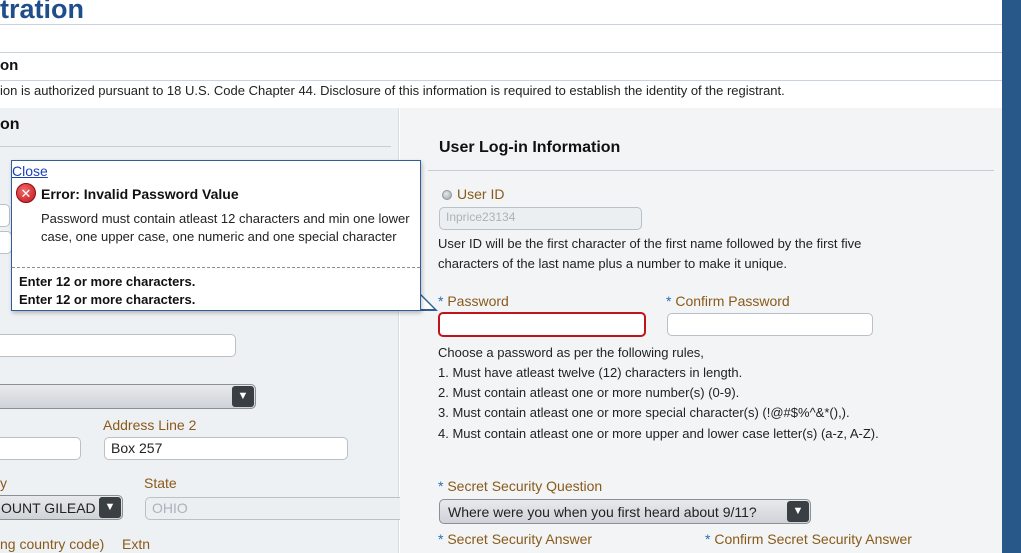  Describe the element at coordinates (40, 448) in the screenshot. I see `address-line1-short-input` at that location.